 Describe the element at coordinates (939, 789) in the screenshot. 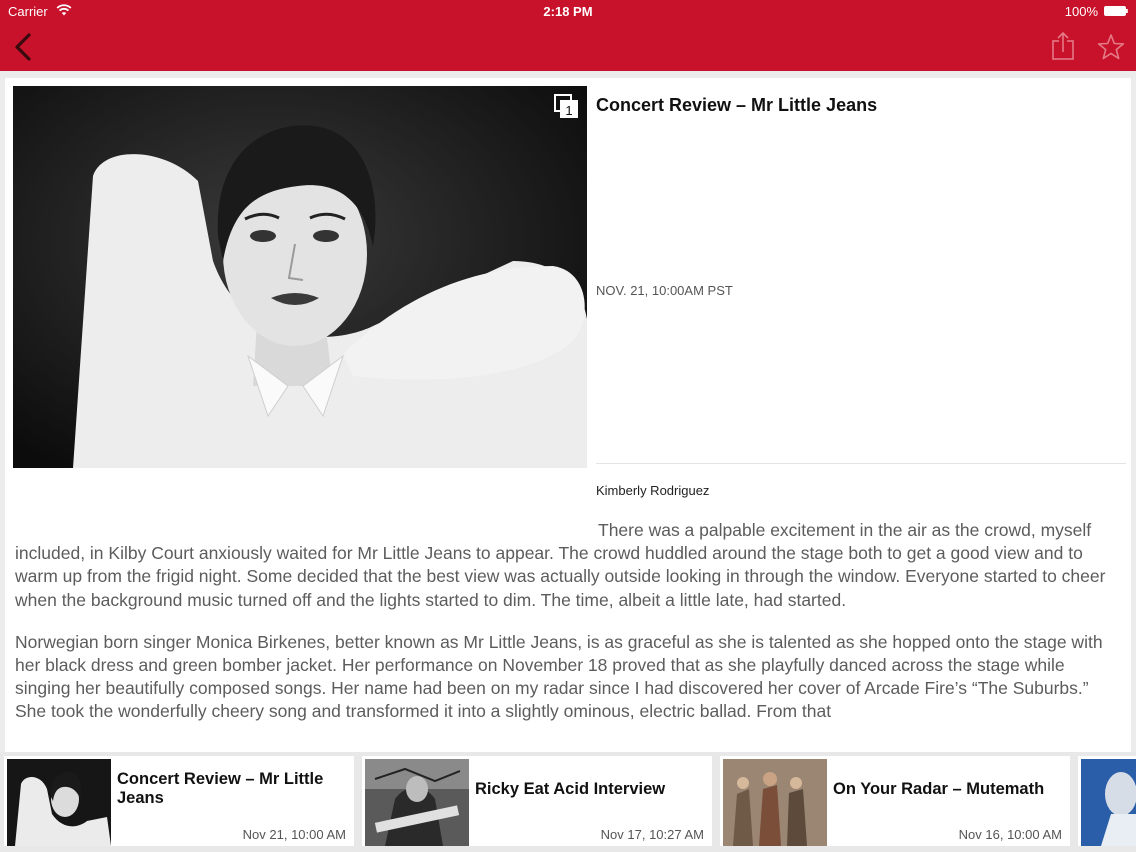

I see `related-title: On Your Radar – Mutemath` at that location.